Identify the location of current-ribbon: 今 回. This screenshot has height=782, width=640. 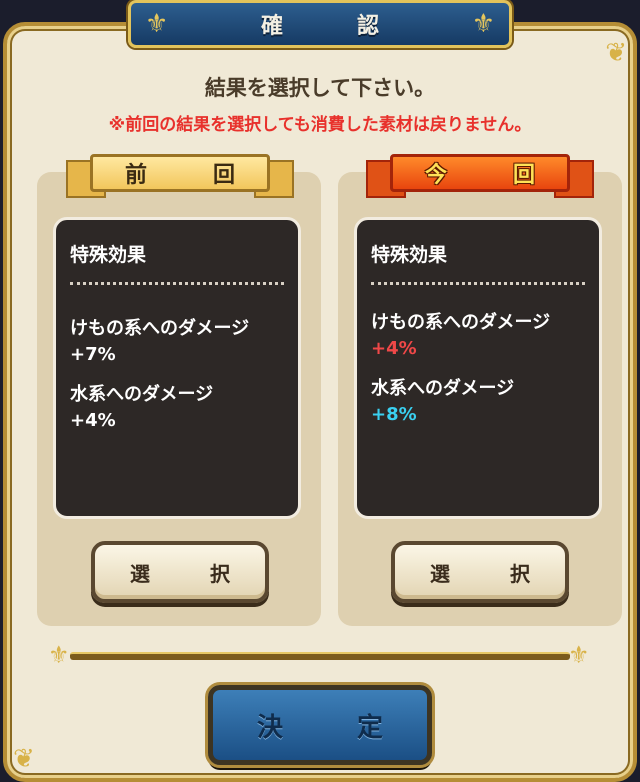
(480, 174).